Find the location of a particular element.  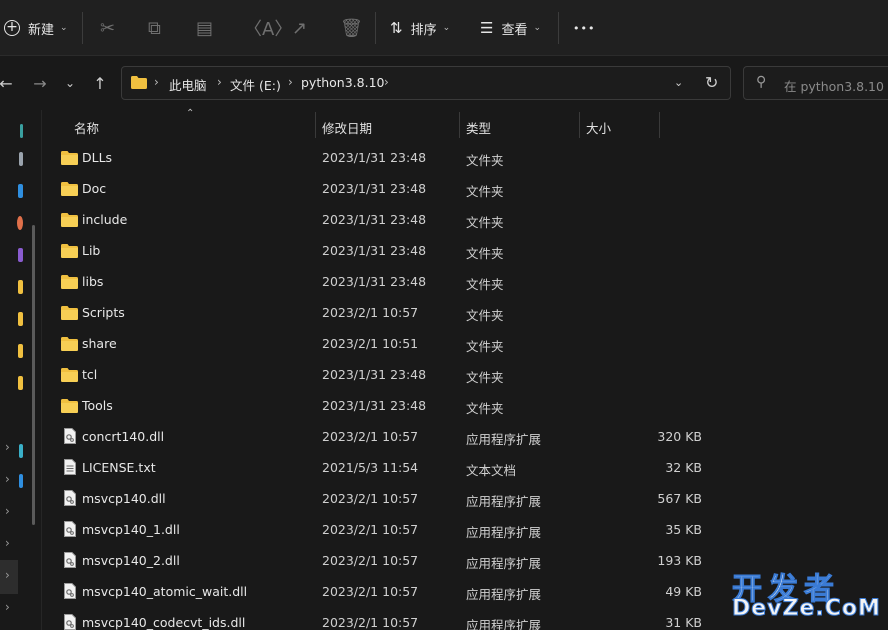

search-input: ⚲ 在 python3.8.10 中 is located at coordinates (815, 83).